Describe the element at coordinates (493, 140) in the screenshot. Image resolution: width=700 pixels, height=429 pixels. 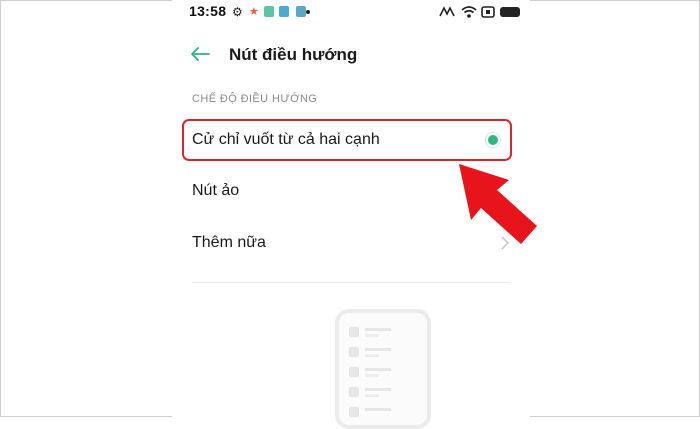
I see `radio-selected-icon` at that location.